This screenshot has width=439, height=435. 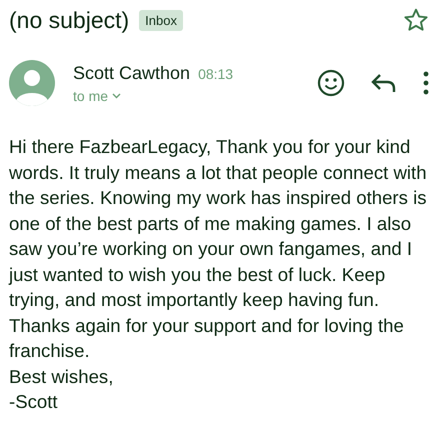 What do you see at coordinates (416, 20) in the screenshot?
I see `star-button` at bounding box center [416, 20].